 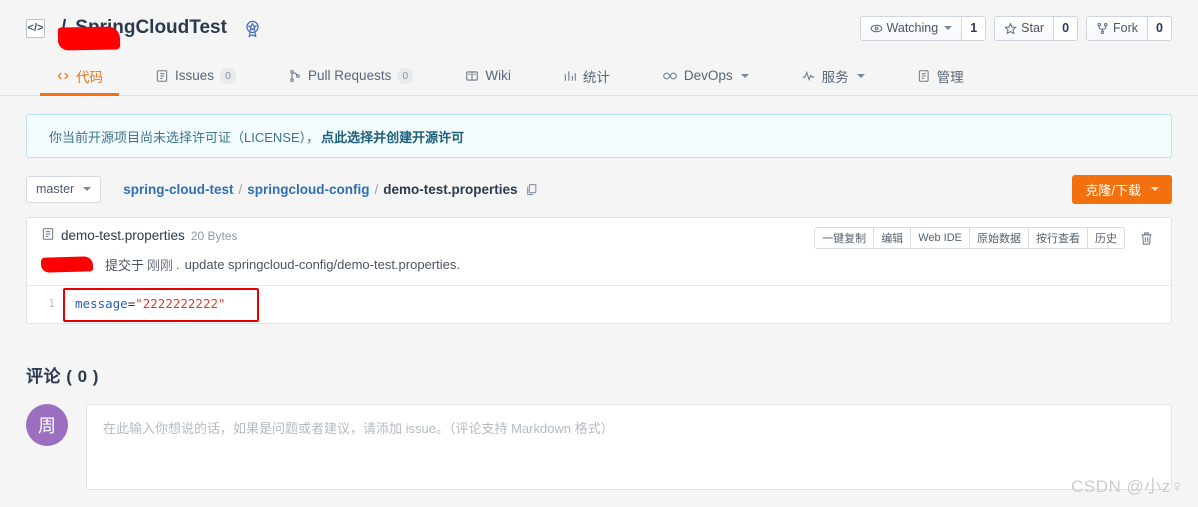 I want to click on fork-count: 0, so click(x=1159, y=28).